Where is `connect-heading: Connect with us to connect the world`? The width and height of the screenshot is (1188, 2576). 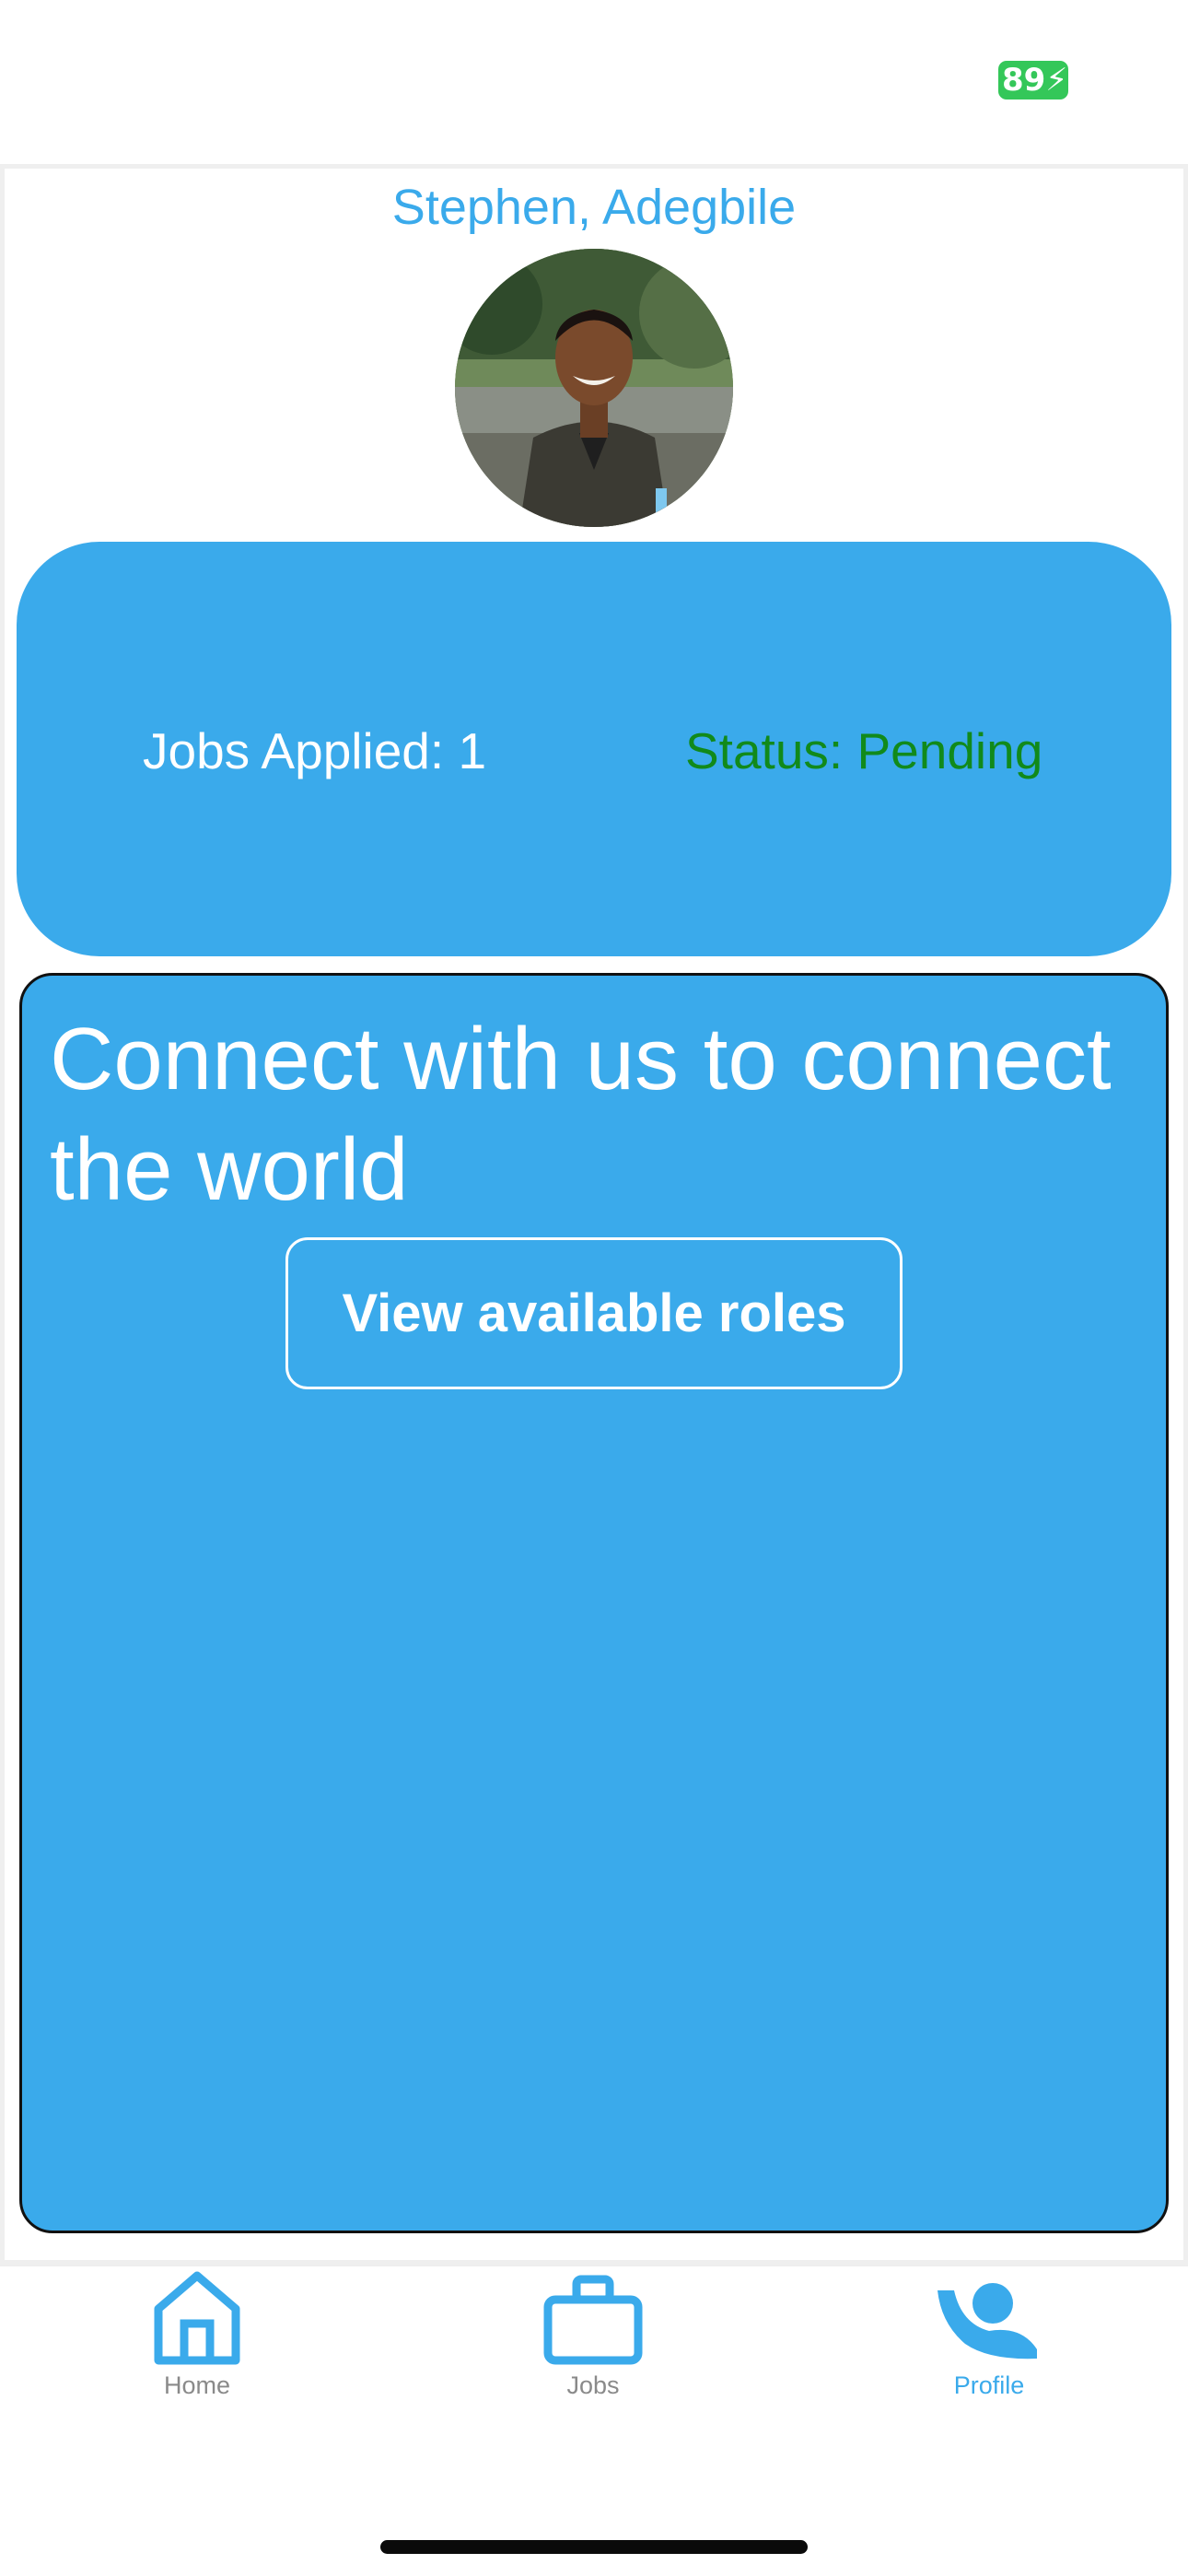
connect-heading: Connect with us to connect the world is located at coordinates (581, 1114).